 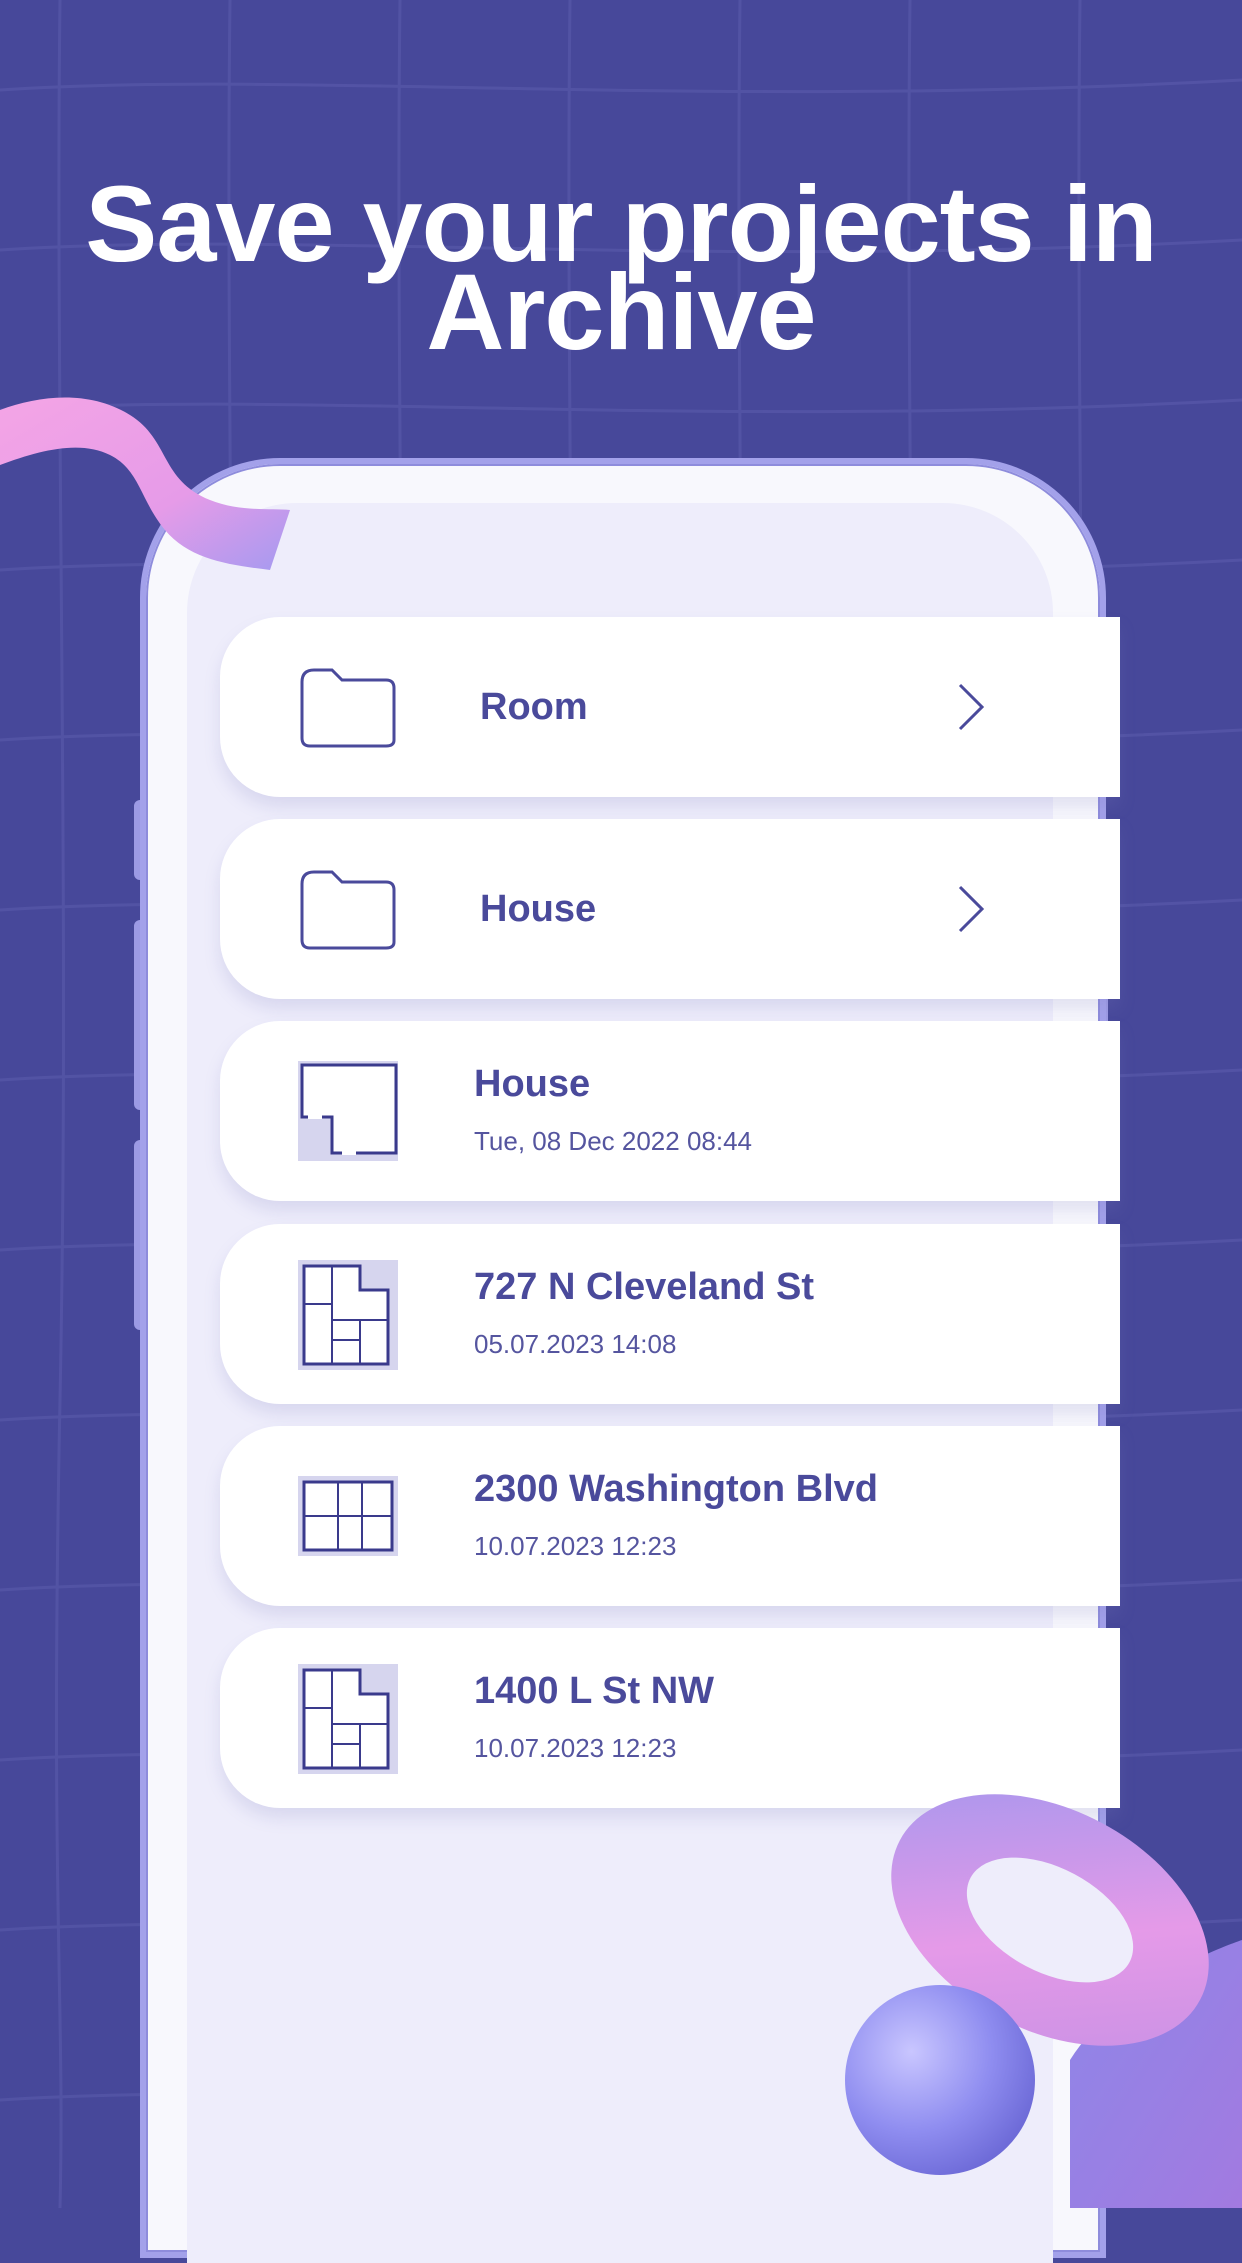 What do you see at coordinates (538, 908) in the screenshot?
I see `folder-label: House` at bounding box center [538, 908].